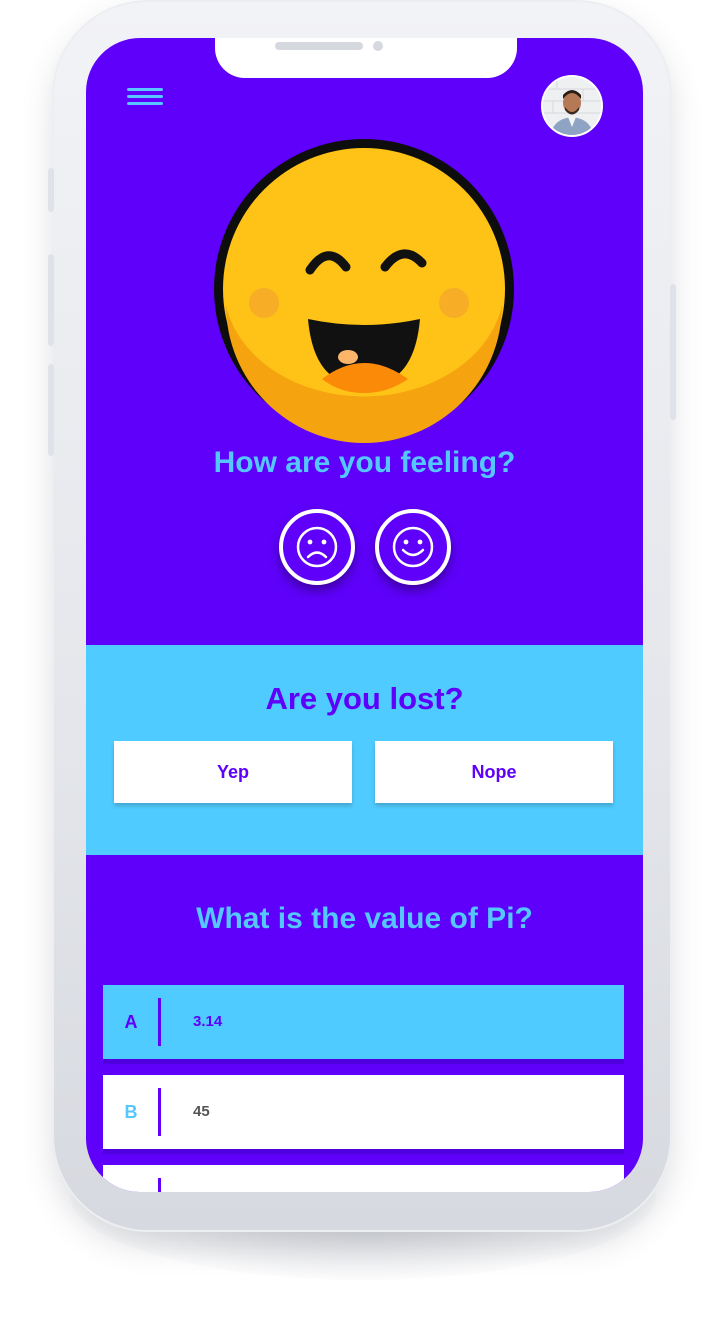  Describe the element at coordinates (51, 190) in the screenshot. I see `mute-switch` at that location.